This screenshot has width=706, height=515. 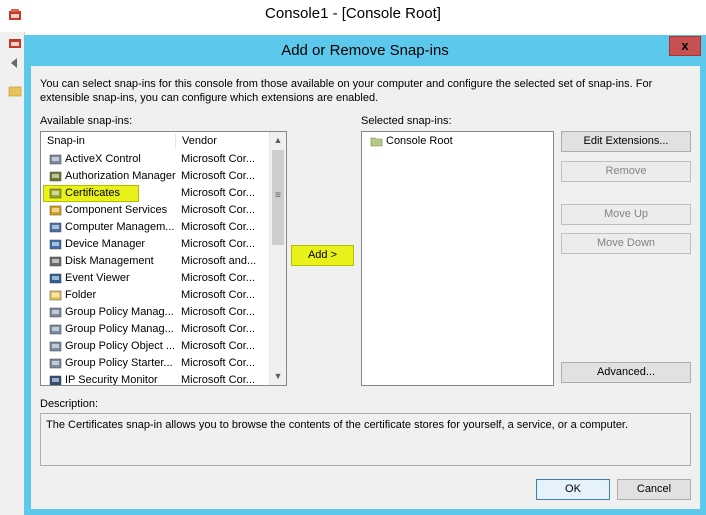 I want to click on snapin-name: ActiveX Control, so click(x=103, y=159).